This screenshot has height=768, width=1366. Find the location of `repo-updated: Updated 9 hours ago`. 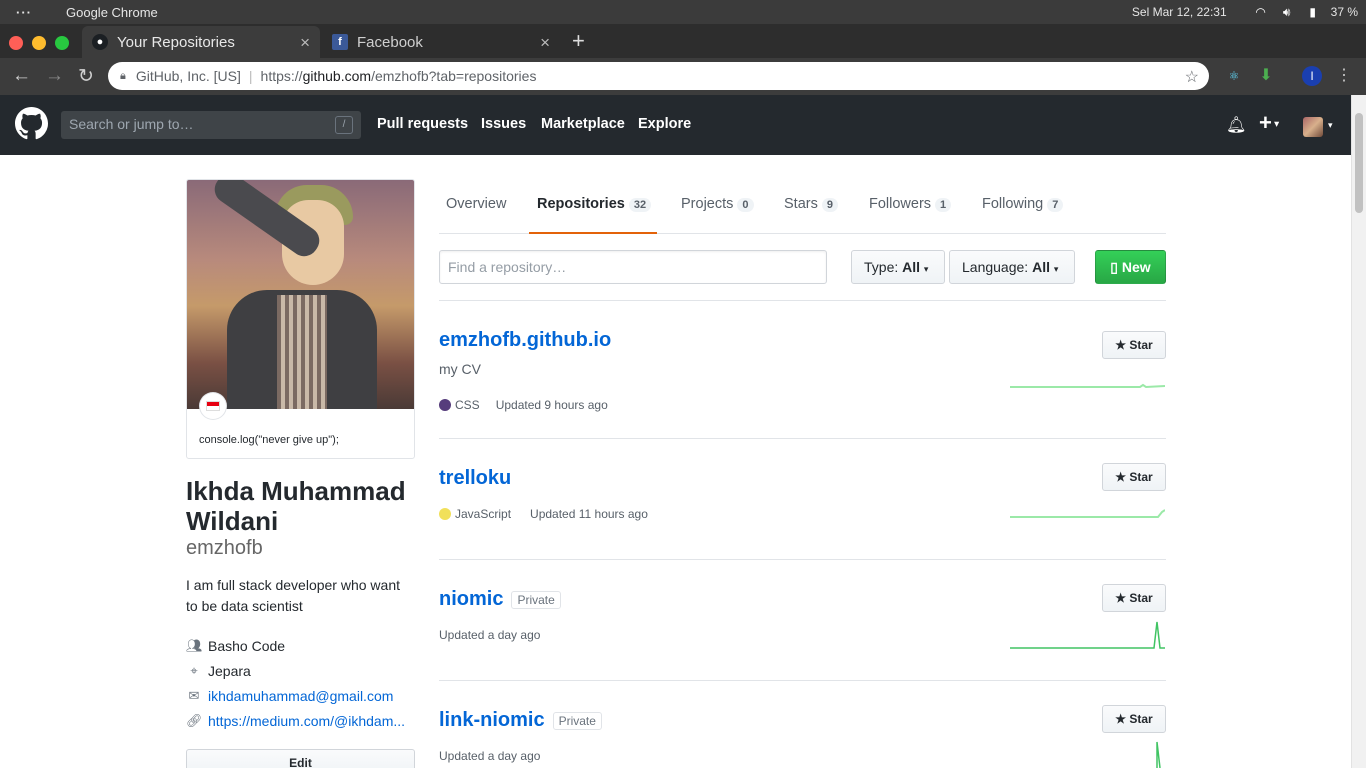

repo-updated: Updated 9 hours ago is located at coordinates (551, 405).